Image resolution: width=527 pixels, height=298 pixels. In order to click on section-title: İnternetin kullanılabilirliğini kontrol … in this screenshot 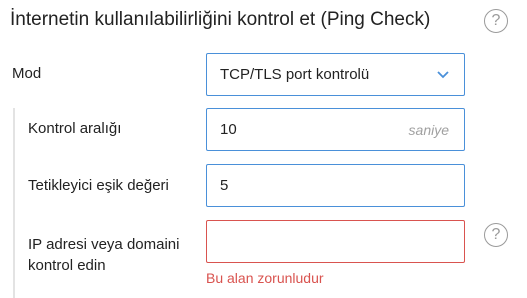, I will do `click(220, 19)`.